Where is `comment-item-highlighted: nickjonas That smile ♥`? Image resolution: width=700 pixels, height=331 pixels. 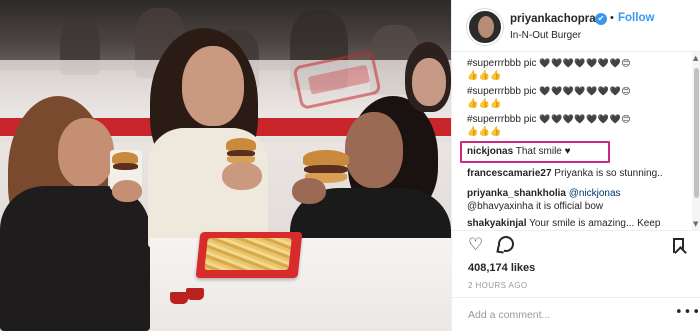 comment-item-highlighted: nickjonas That smile ♥ is located at coordinates (519, 152).